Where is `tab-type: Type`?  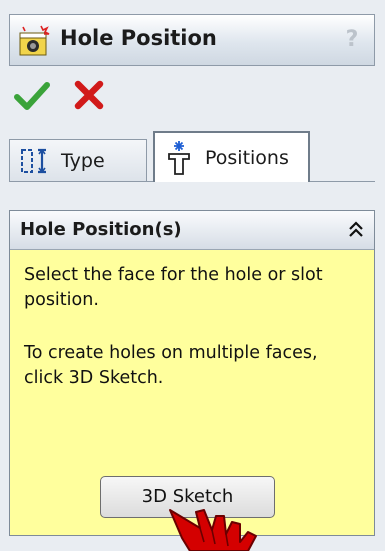 tab-type: Type is located at coordinates (78, 160).